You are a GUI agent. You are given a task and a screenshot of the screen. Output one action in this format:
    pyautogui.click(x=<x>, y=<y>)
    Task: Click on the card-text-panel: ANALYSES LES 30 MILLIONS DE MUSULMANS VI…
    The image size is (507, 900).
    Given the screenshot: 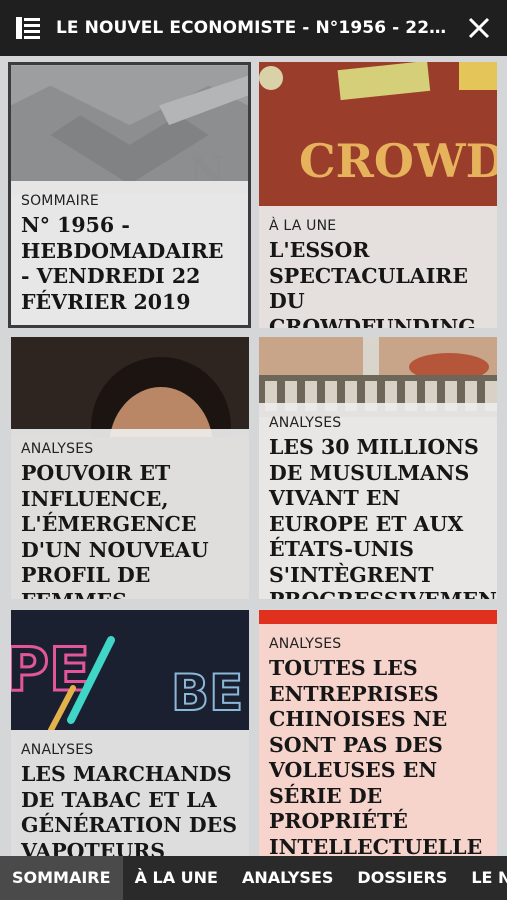 What is the action you would take?
    pyautogui.click(x=378, y=501)
    